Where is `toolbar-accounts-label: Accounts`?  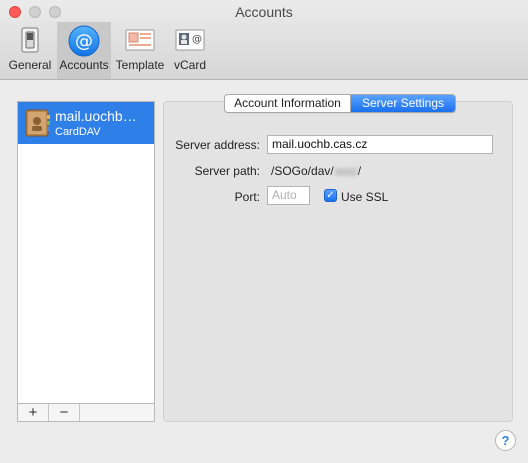 toolbar-accounts-label: Accounts is located at coordinates (84, 65).